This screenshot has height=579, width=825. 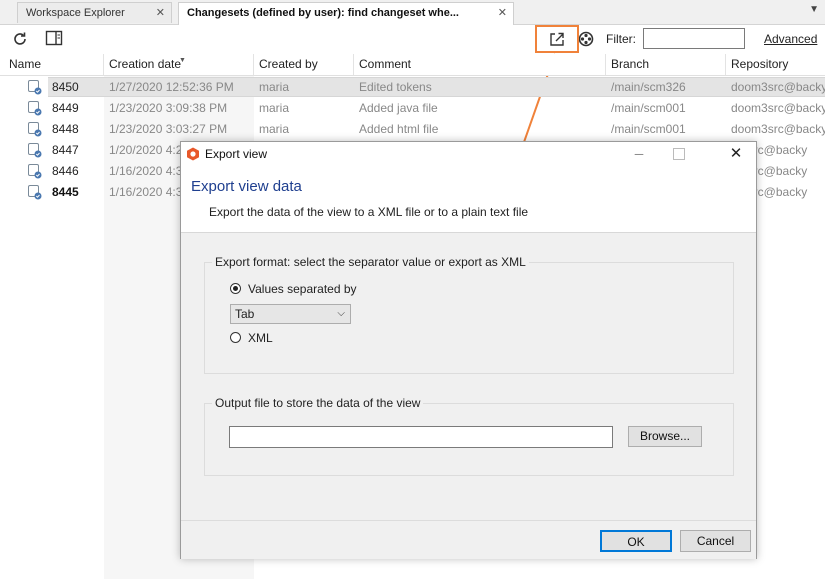 I want to click on cell-name: 8446, so click(x=65, y=171).